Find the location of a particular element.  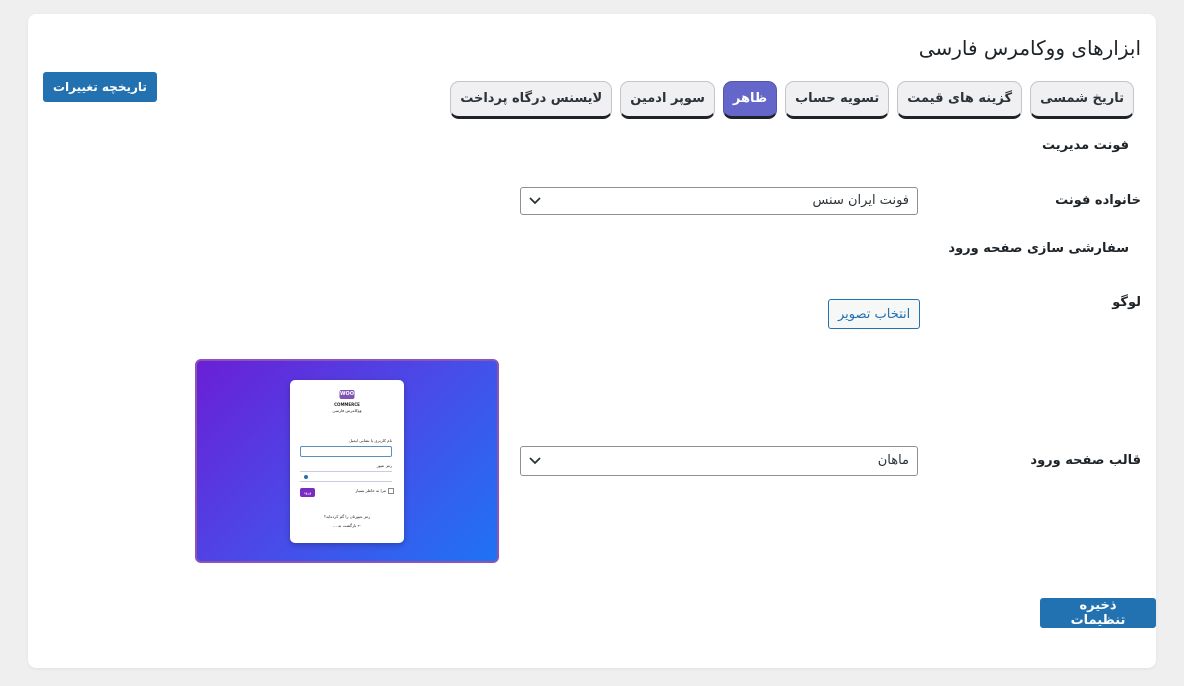

change-history-button: تاریخچه تغییرات is located at coordinates (100, 87).